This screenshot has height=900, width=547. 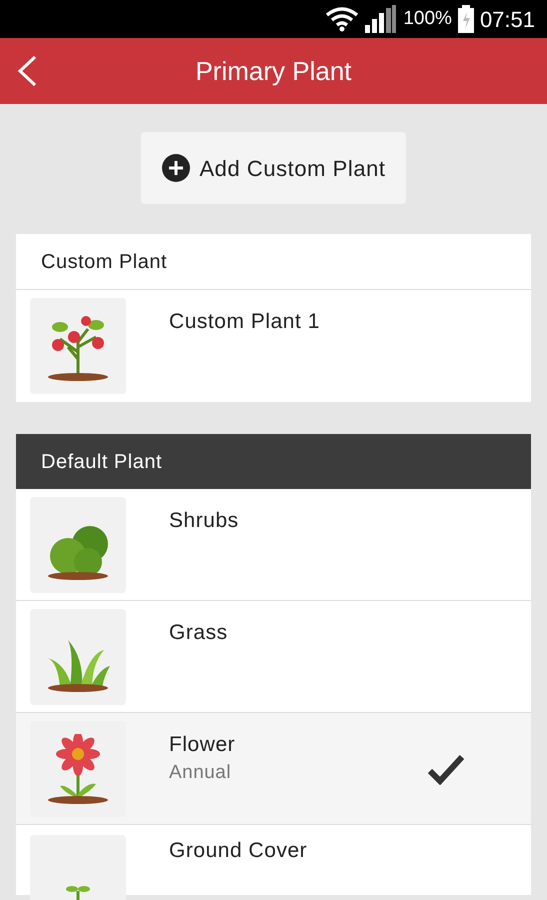 I want to click on battery-icon, so click(x=466, y=19).